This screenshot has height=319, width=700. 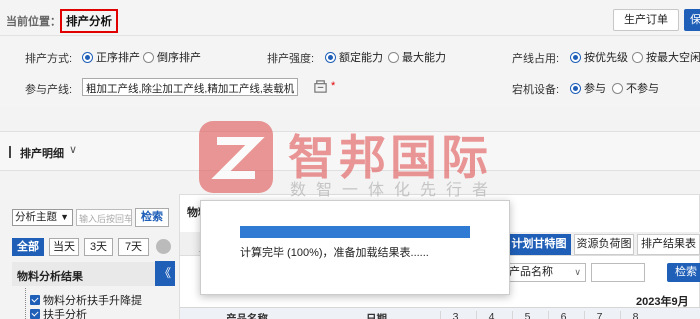 What do you see at coordinates (64, 247) in the screenshot?
I see `range-today-button: 当天` at bounding box center [64, 247].